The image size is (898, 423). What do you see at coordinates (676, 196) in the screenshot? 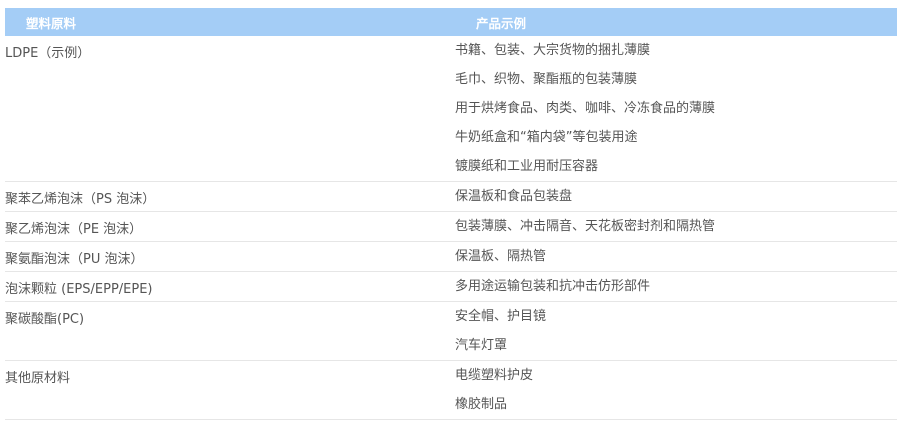
I see `examples-cell: 保温板和食品包装盘` at bounding box center [676, 196].